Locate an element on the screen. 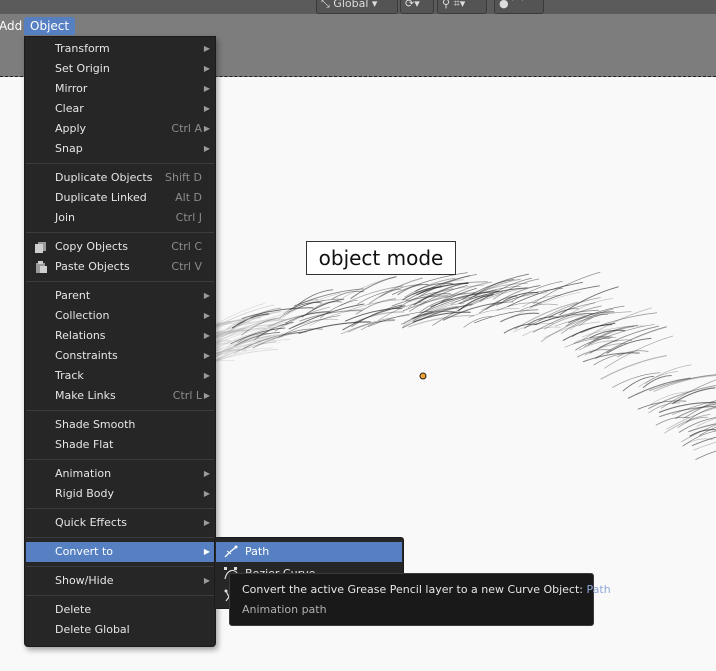 This screenshot has width=716, height=671. transform-orientation-dropdown: ⤡ Global ▾ is located at coordinates (357, 7).